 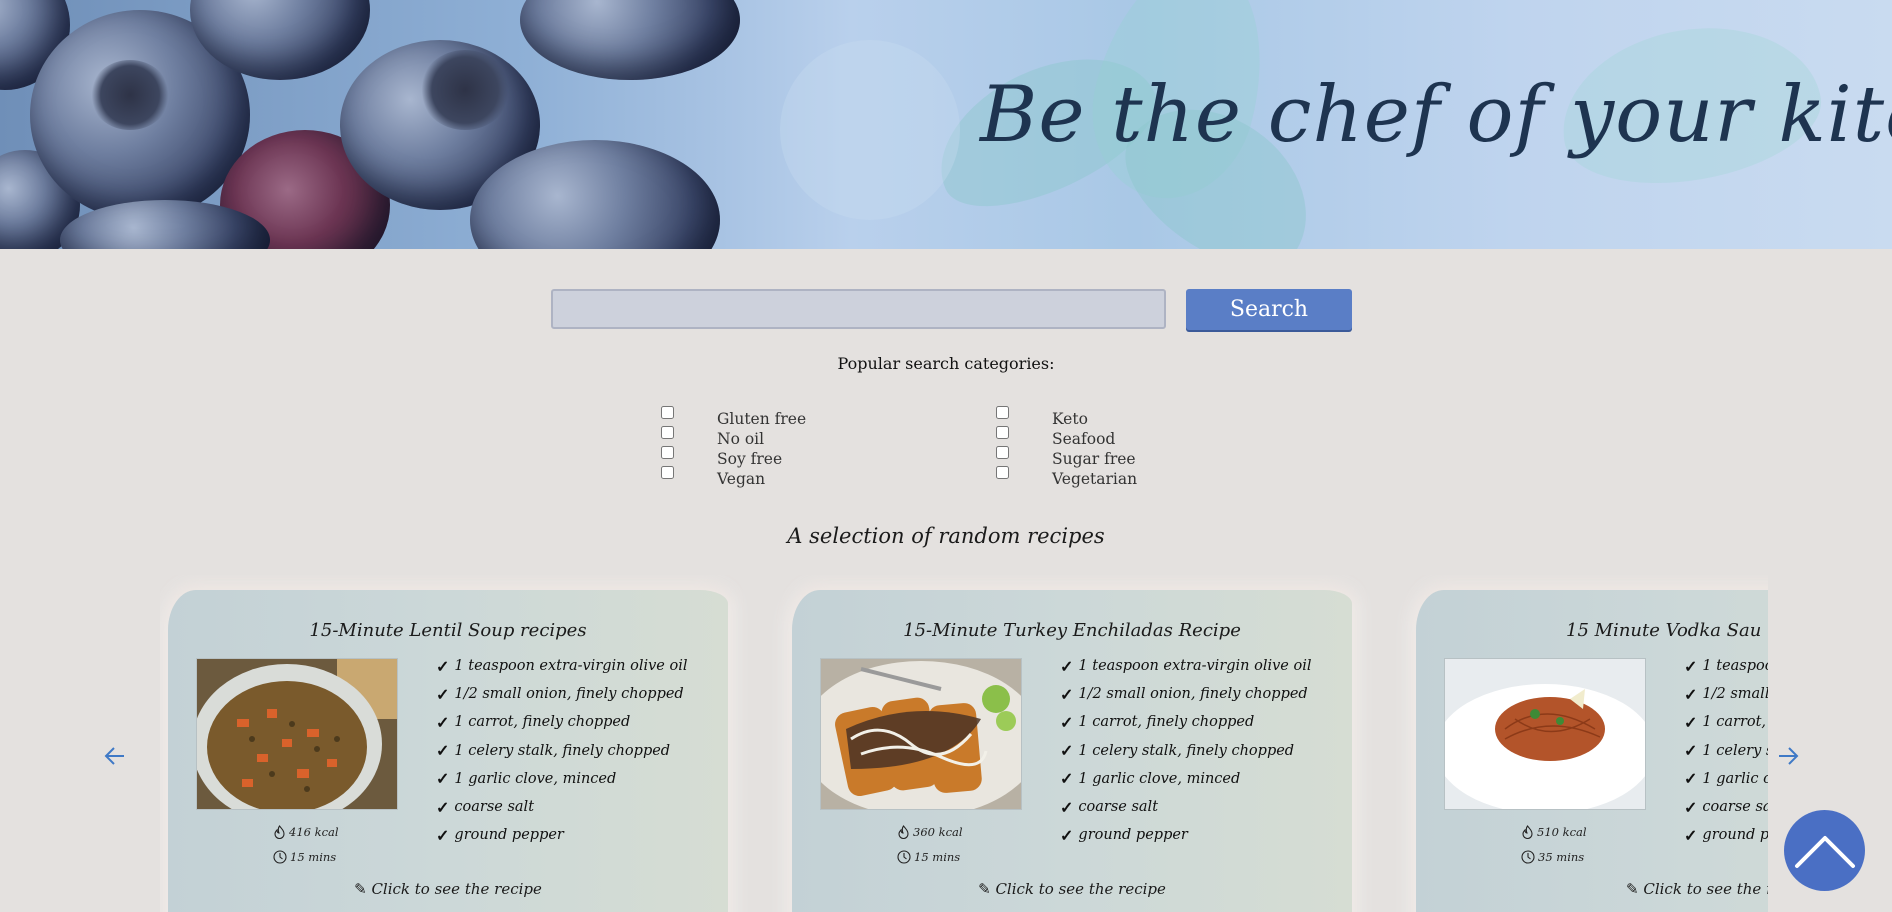 I want to click on carousel-next-button, so click(x=1788, y=756).